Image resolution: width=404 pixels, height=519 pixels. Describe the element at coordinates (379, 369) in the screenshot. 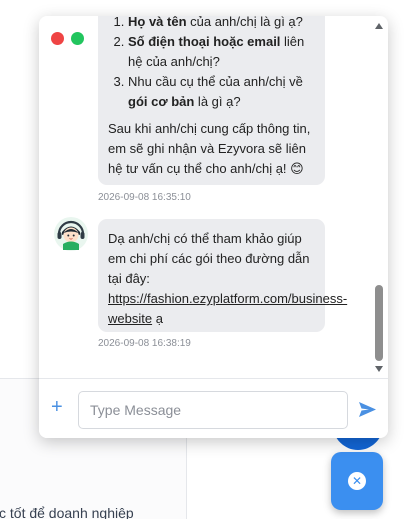

I see `scroll-down-icon` at that location.